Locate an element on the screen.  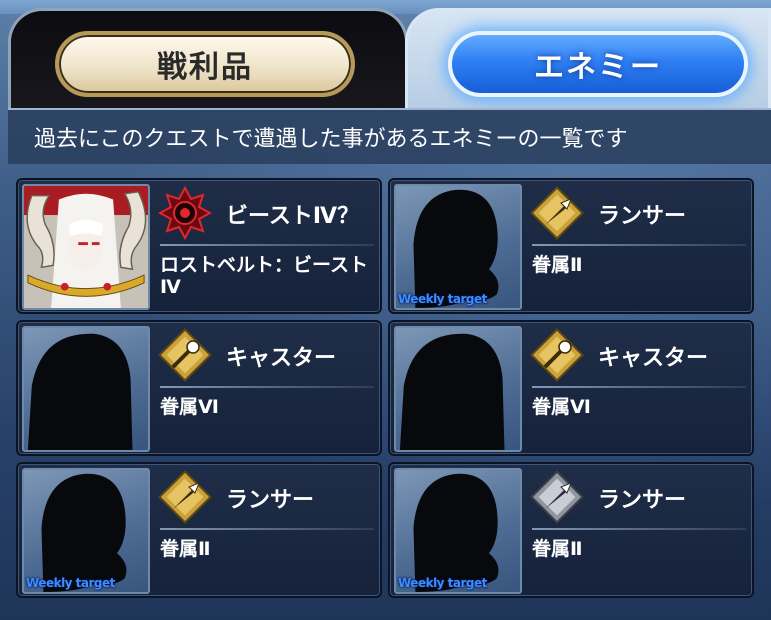
tab-enemy: エネミー is located at coordinates (588, 58).